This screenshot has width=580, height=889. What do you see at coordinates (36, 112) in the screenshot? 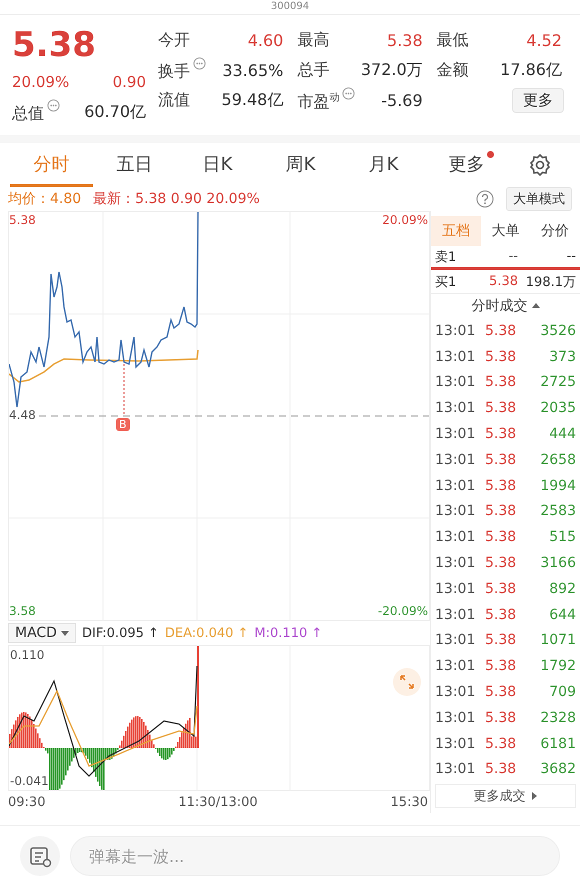
I see `stat-label: 总值` at bounding box center [36, 112].